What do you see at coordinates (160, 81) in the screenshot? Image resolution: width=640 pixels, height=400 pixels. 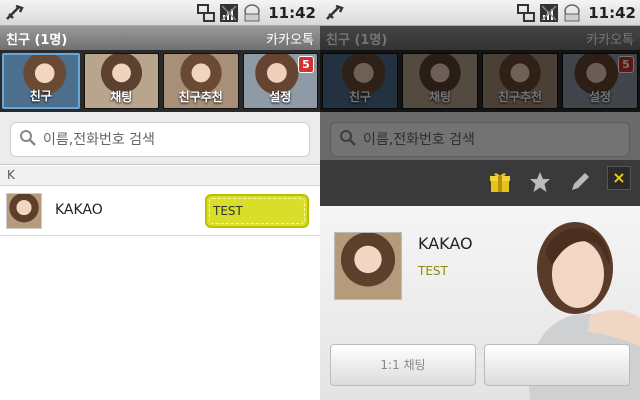 I see `tab-bar: 친구 채팅 친구추천 5 설정` at bounding box center [160, 81].